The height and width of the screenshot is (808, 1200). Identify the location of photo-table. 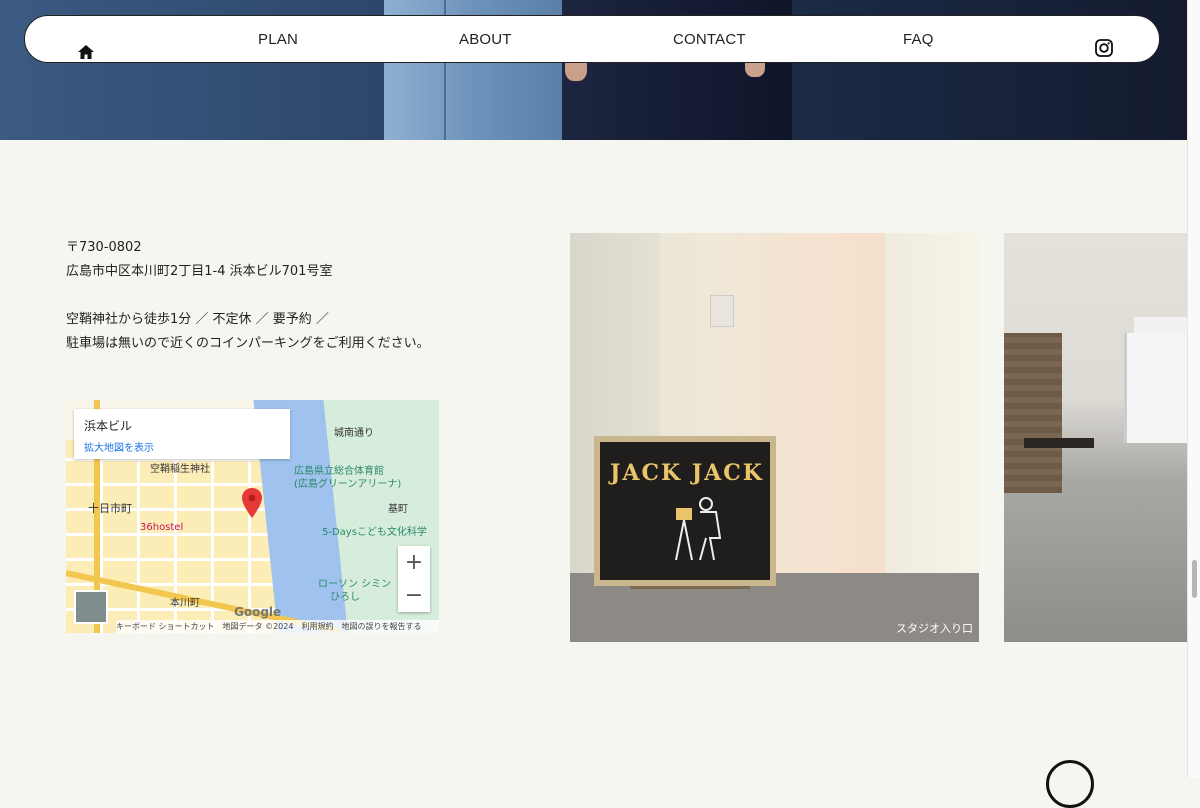
(1059, 443).